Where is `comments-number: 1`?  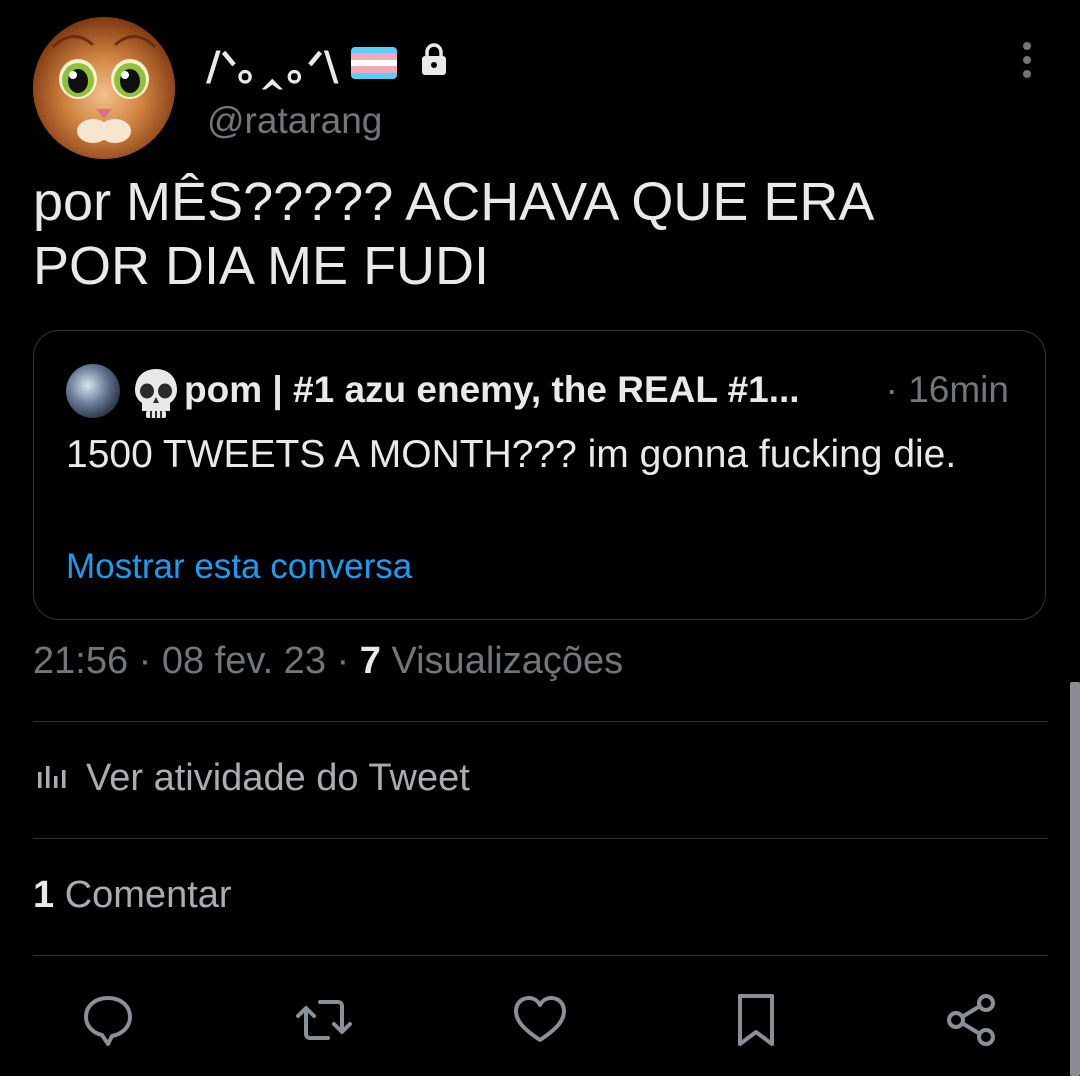 comments-number: 1 is located at coordinates (44, 895).